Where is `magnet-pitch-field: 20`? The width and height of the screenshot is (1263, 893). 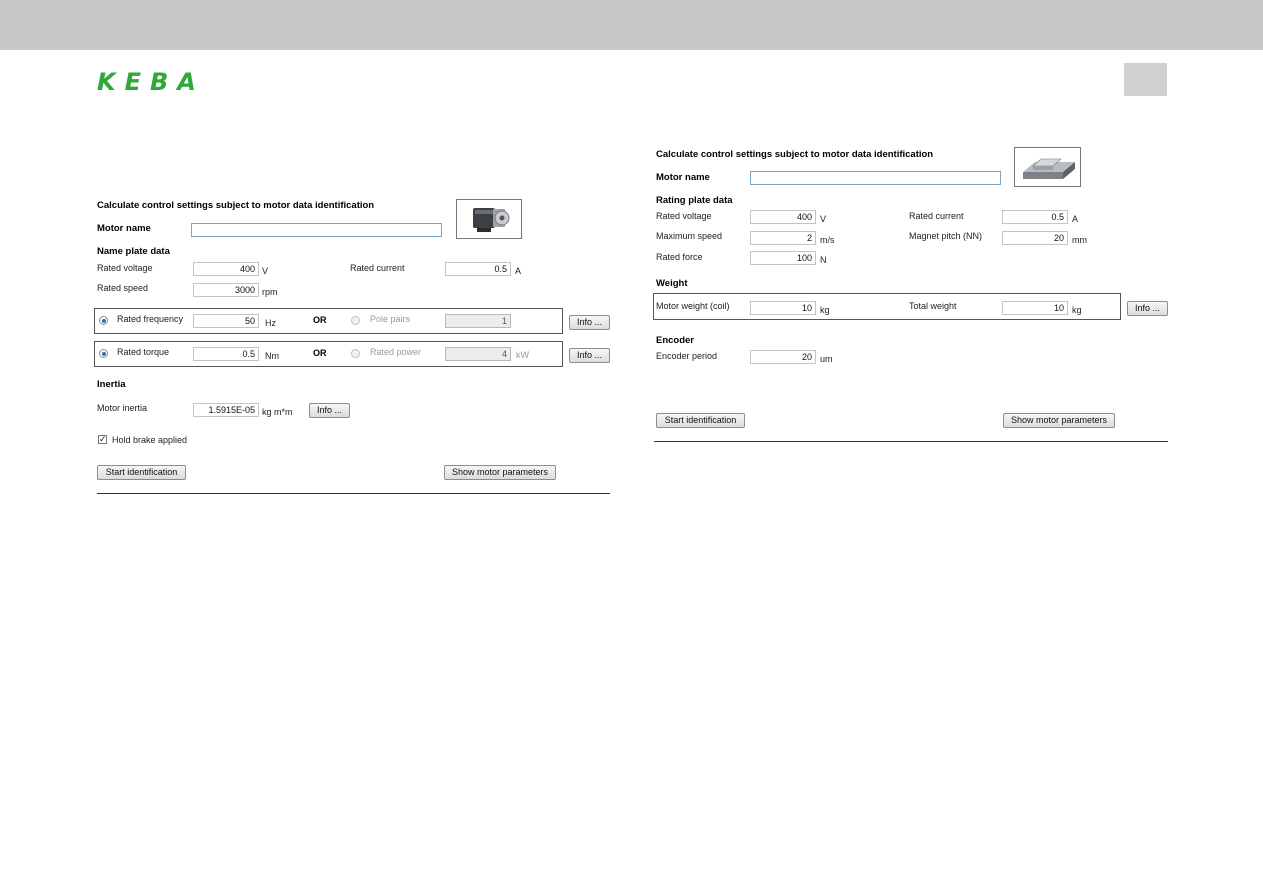
magnet-pitch-field: 20 is located at coordinates (1035, 238).